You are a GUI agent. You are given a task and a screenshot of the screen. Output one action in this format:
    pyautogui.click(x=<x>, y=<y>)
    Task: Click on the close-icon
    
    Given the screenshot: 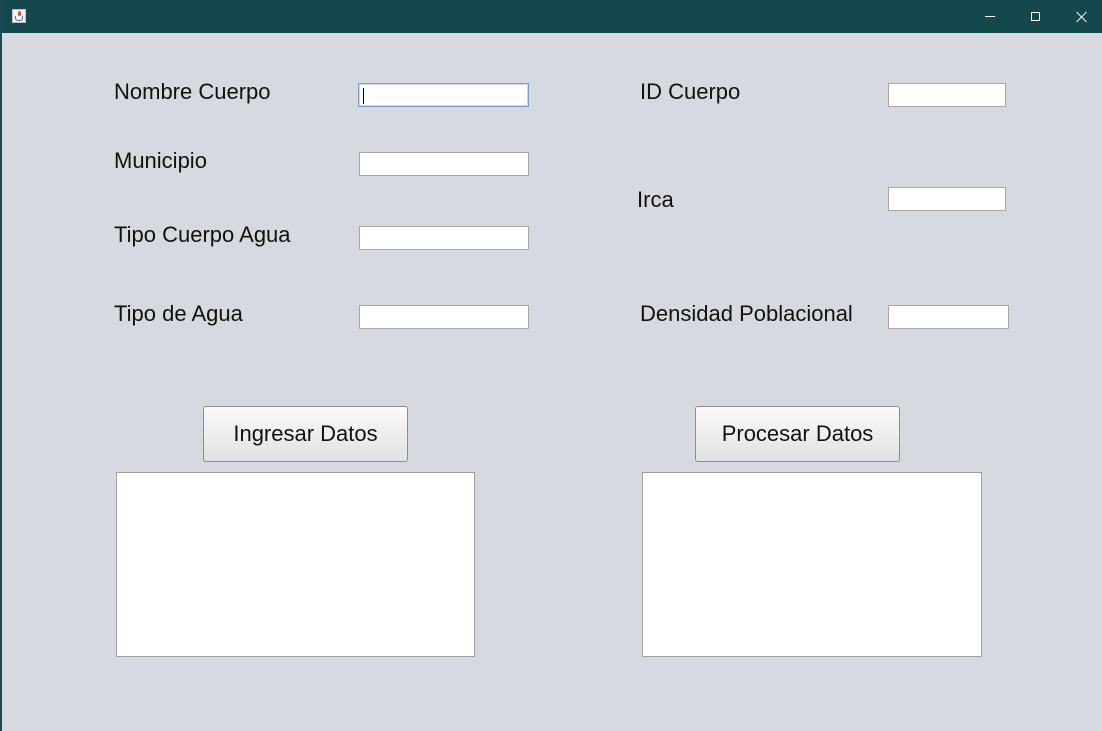 What is the action you would take?
    pyautogui.click(x=1081, y=17)
    